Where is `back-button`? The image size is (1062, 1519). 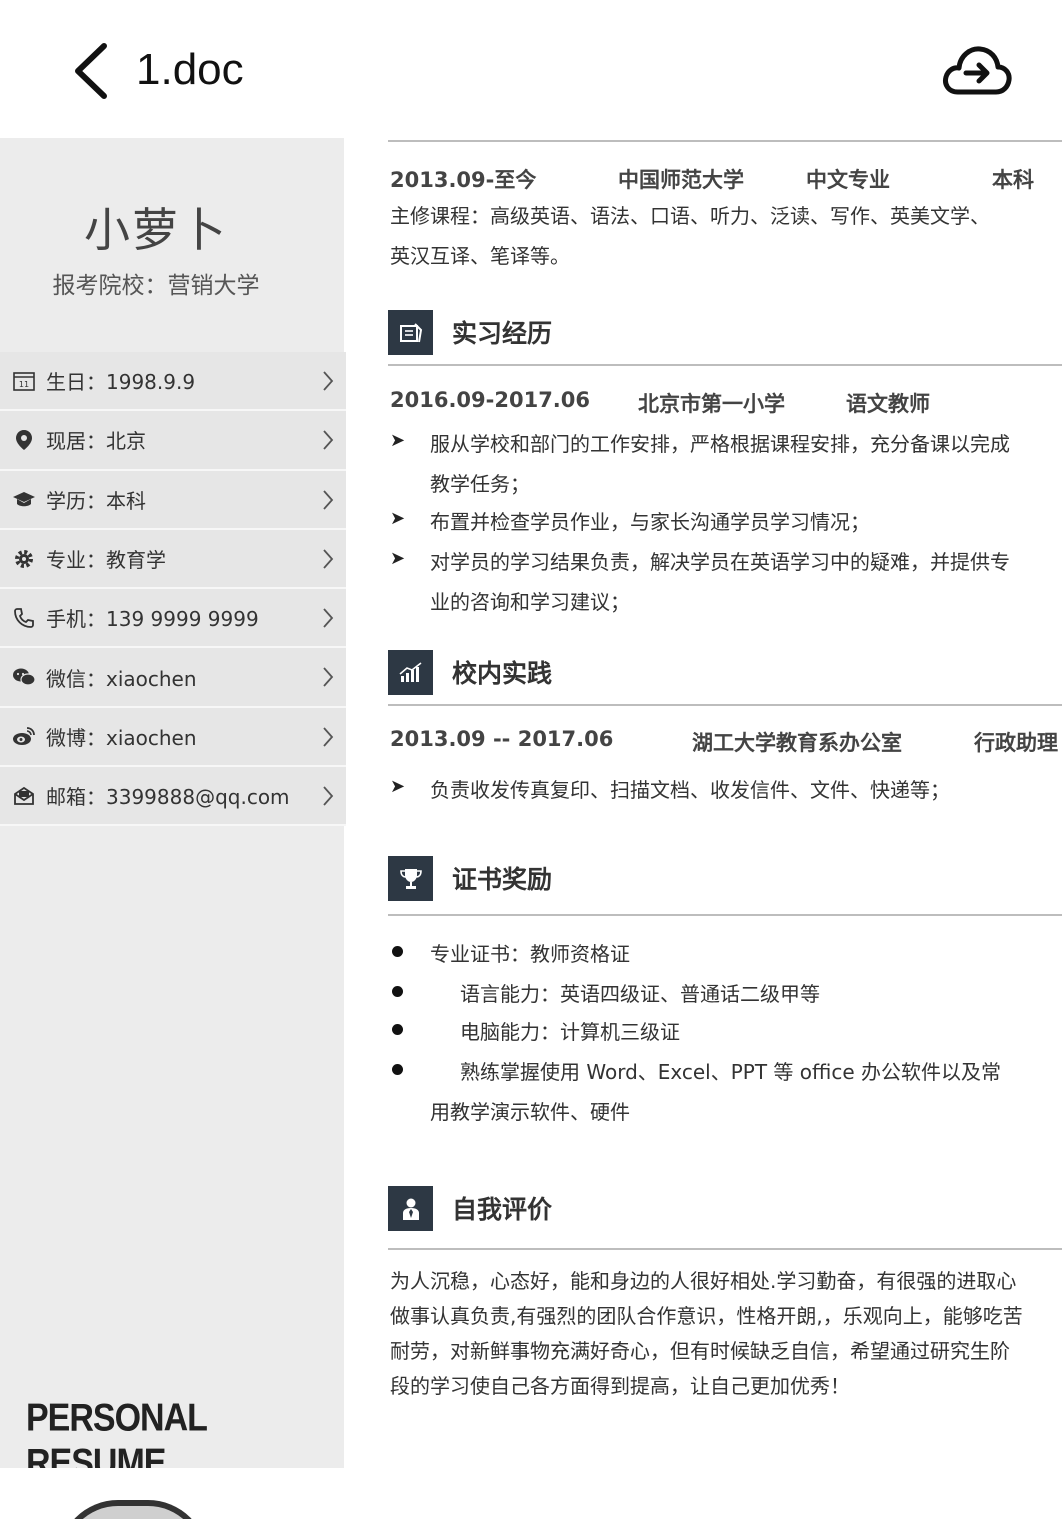 back-button is located at coordinates (94, 71).